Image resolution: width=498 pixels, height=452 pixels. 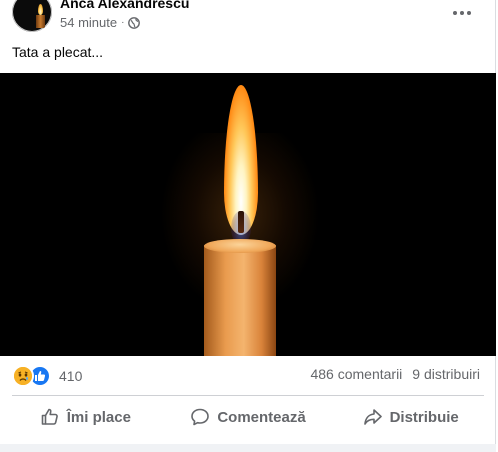 What do you see at coordinates (261, 417) in the screenshot?
I see `comment-label: Comentează` at bounding box center [261, 417].